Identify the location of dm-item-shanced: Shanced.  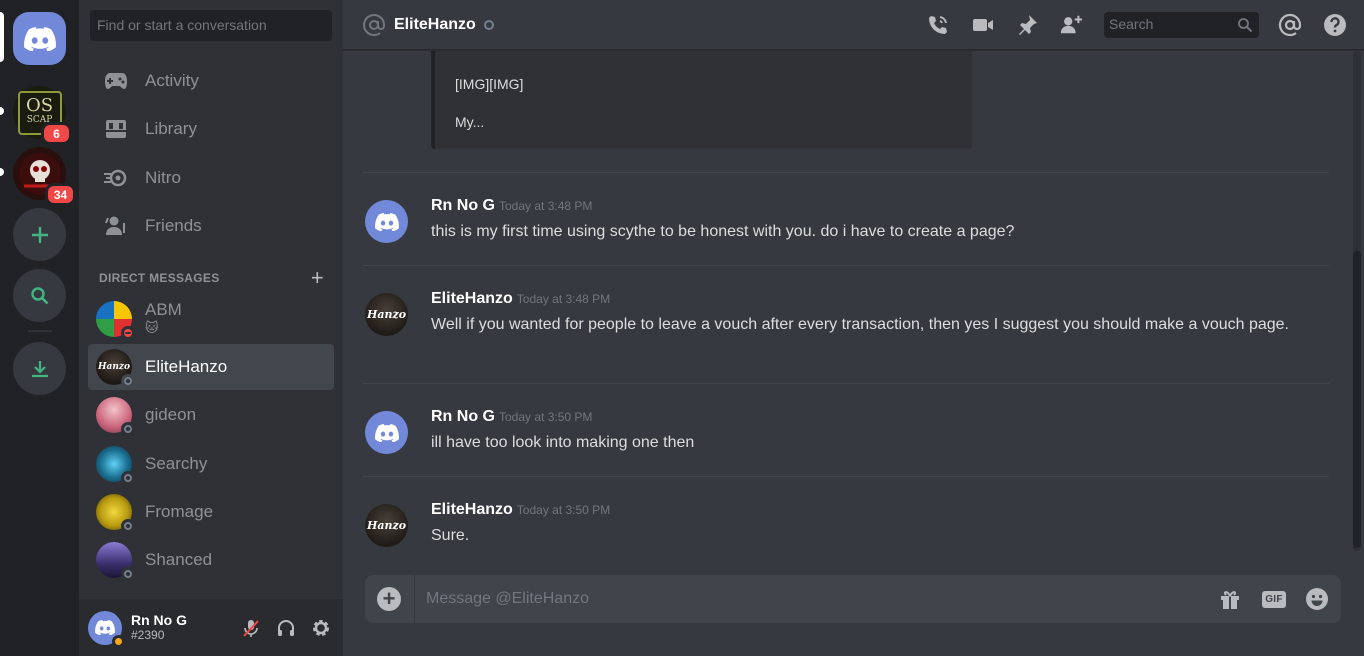
(211, 560).